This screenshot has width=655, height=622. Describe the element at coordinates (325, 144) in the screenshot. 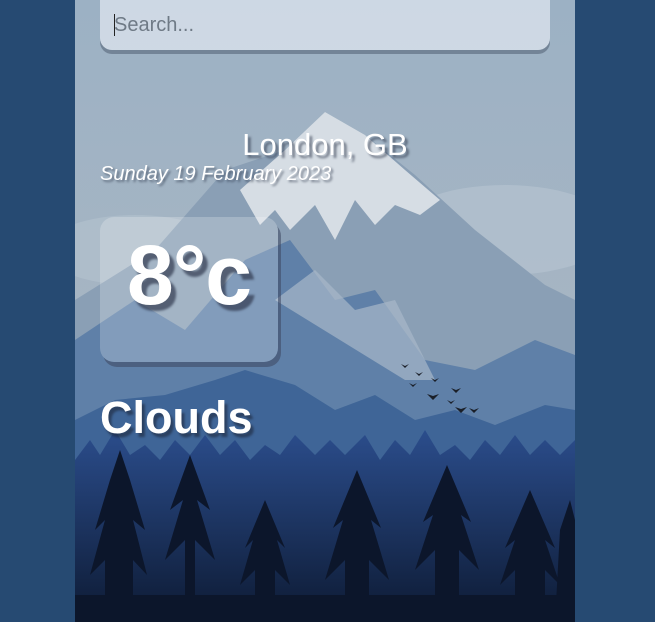

I see `location-label: London, GB` at that location.